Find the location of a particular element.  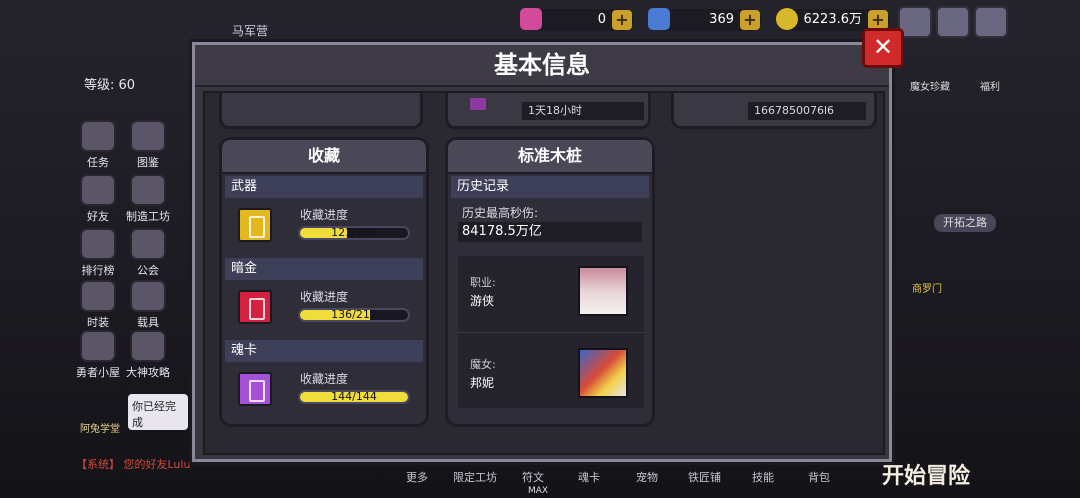

dark-gold-book-icon is located at coordinates (255, 307).